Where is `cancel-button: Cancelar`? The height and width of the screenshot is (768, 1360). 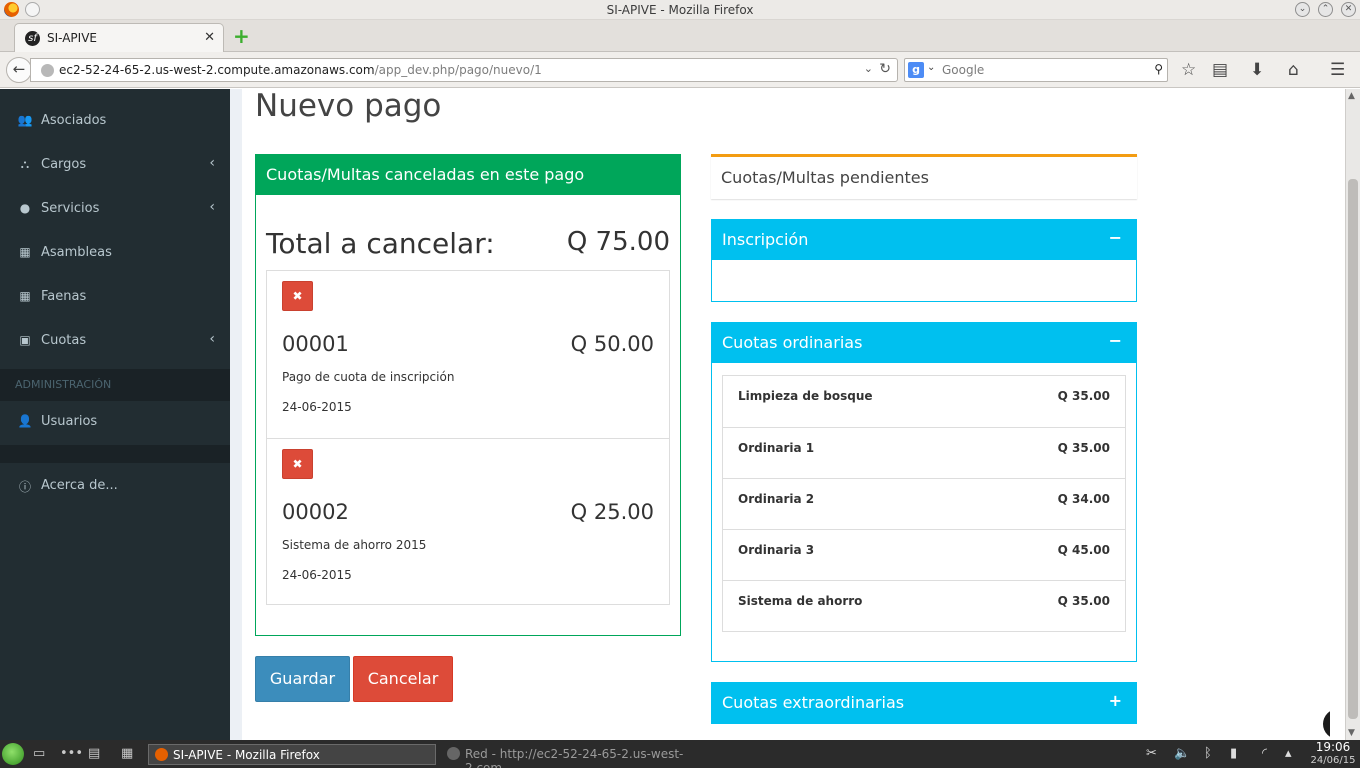 cancel-button: Cancelar is located at coordinates (403, 679).